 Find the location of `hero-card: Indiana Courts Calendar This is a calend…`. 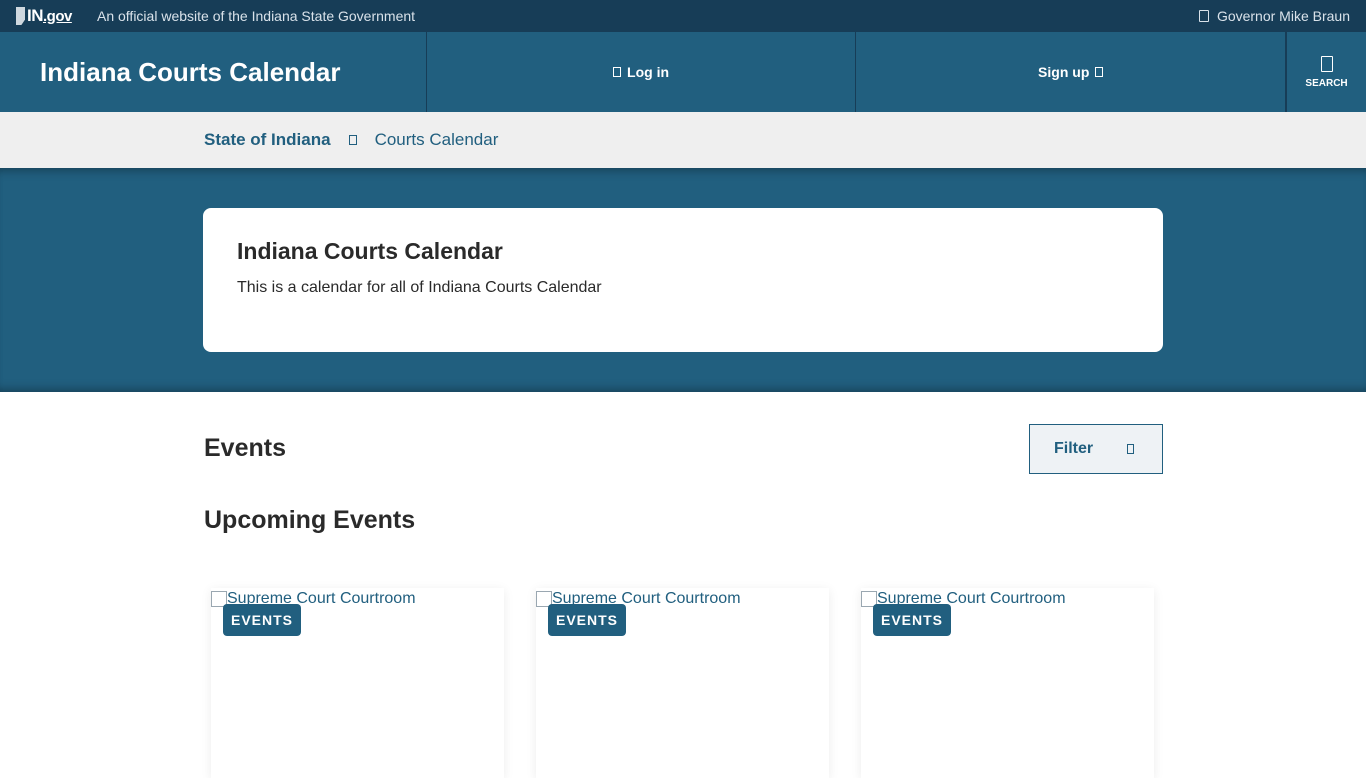

hero-card: Indiana Courts Calendar This is a calend… is located at coordinates (683, 280).